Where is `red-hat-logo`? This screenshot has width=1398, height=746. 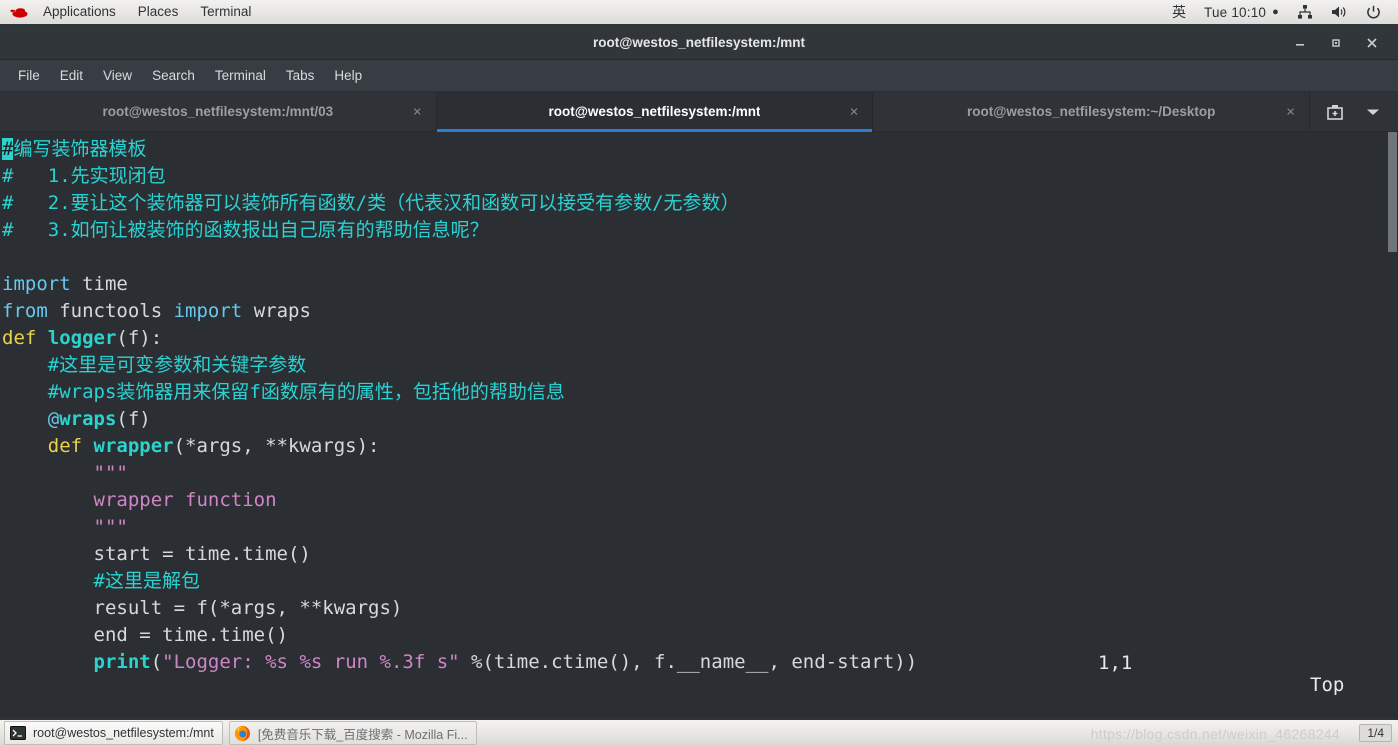
red-hat-logo is located at coordinates (19, 12).